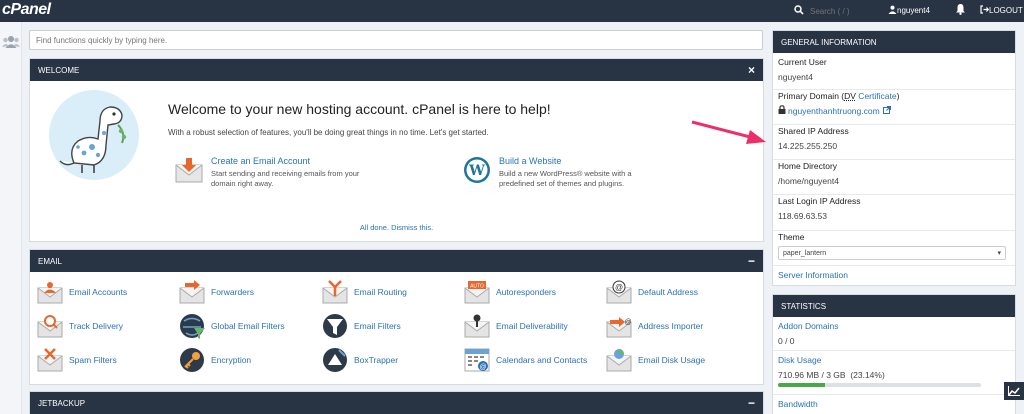  I want to click on disk-usage-value: 710.96 MB / 3 GB (23.14%), so click(831, 375).